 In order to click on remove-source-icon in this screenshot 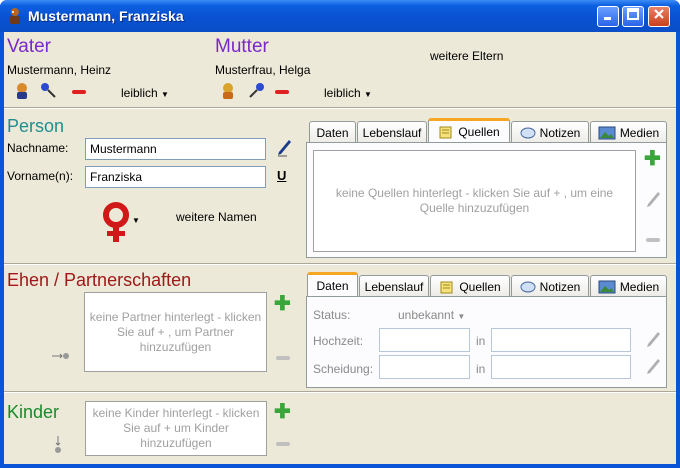, I will do `click(653, 240)`.